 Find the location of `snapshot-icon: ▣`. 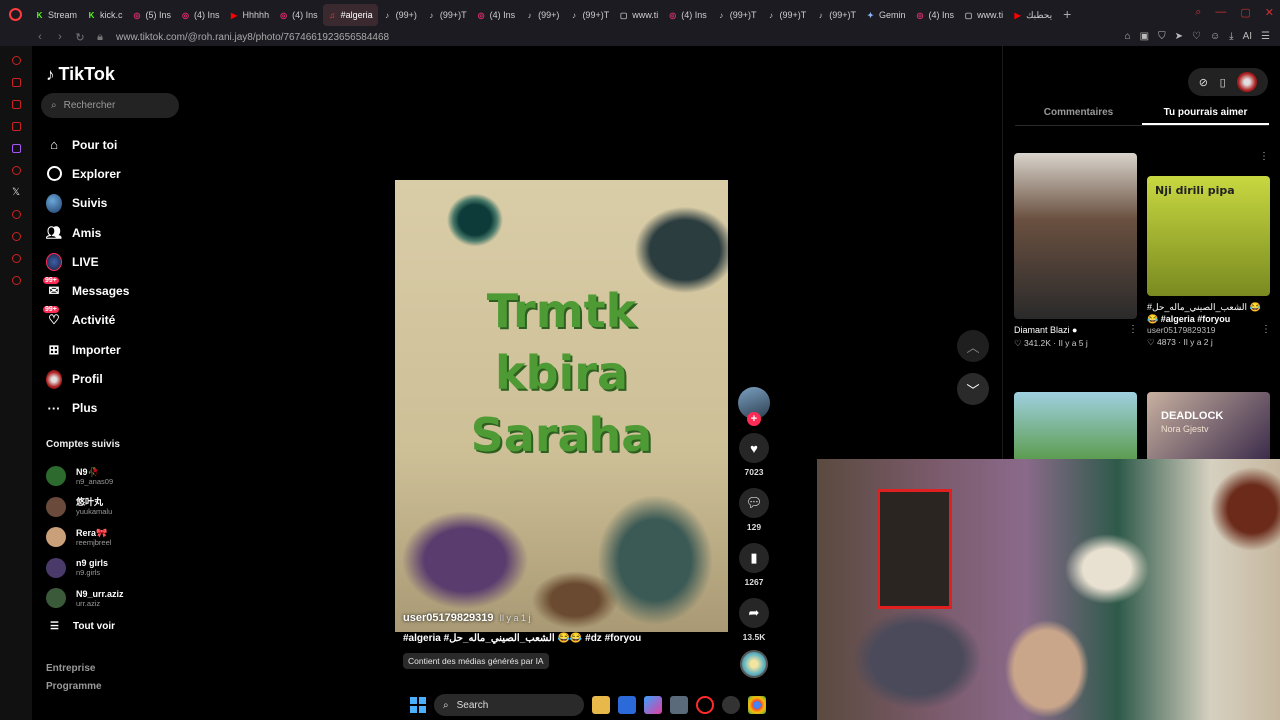

snapshot-icon: ▣ is located at coordinates (1144, 36).